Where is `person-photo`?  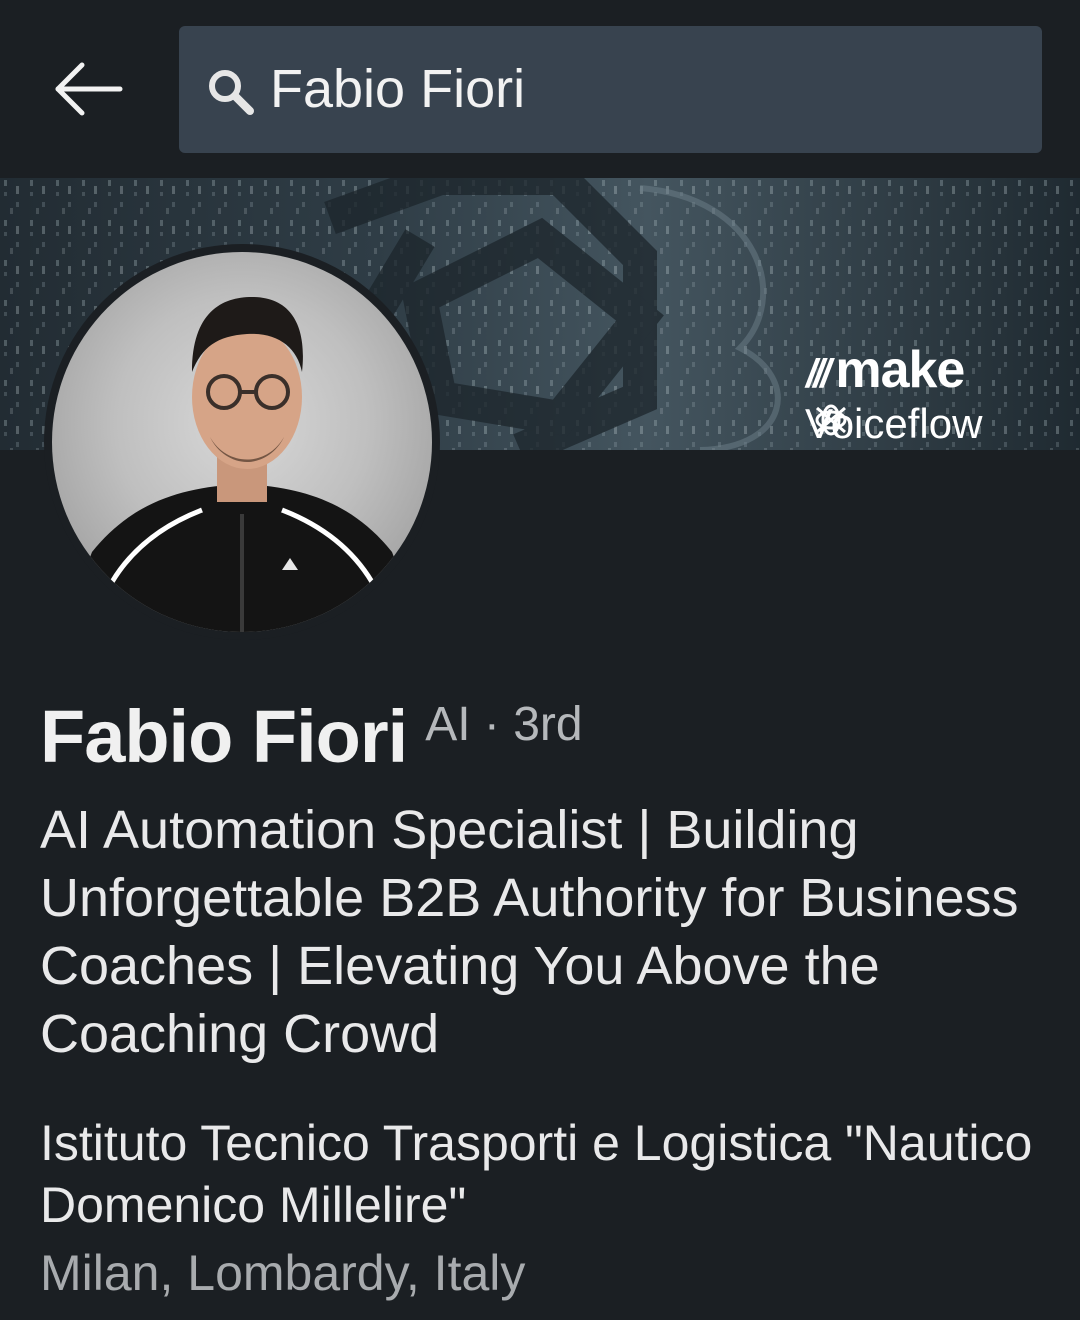
person-photo is located at coordinates (242, 464).